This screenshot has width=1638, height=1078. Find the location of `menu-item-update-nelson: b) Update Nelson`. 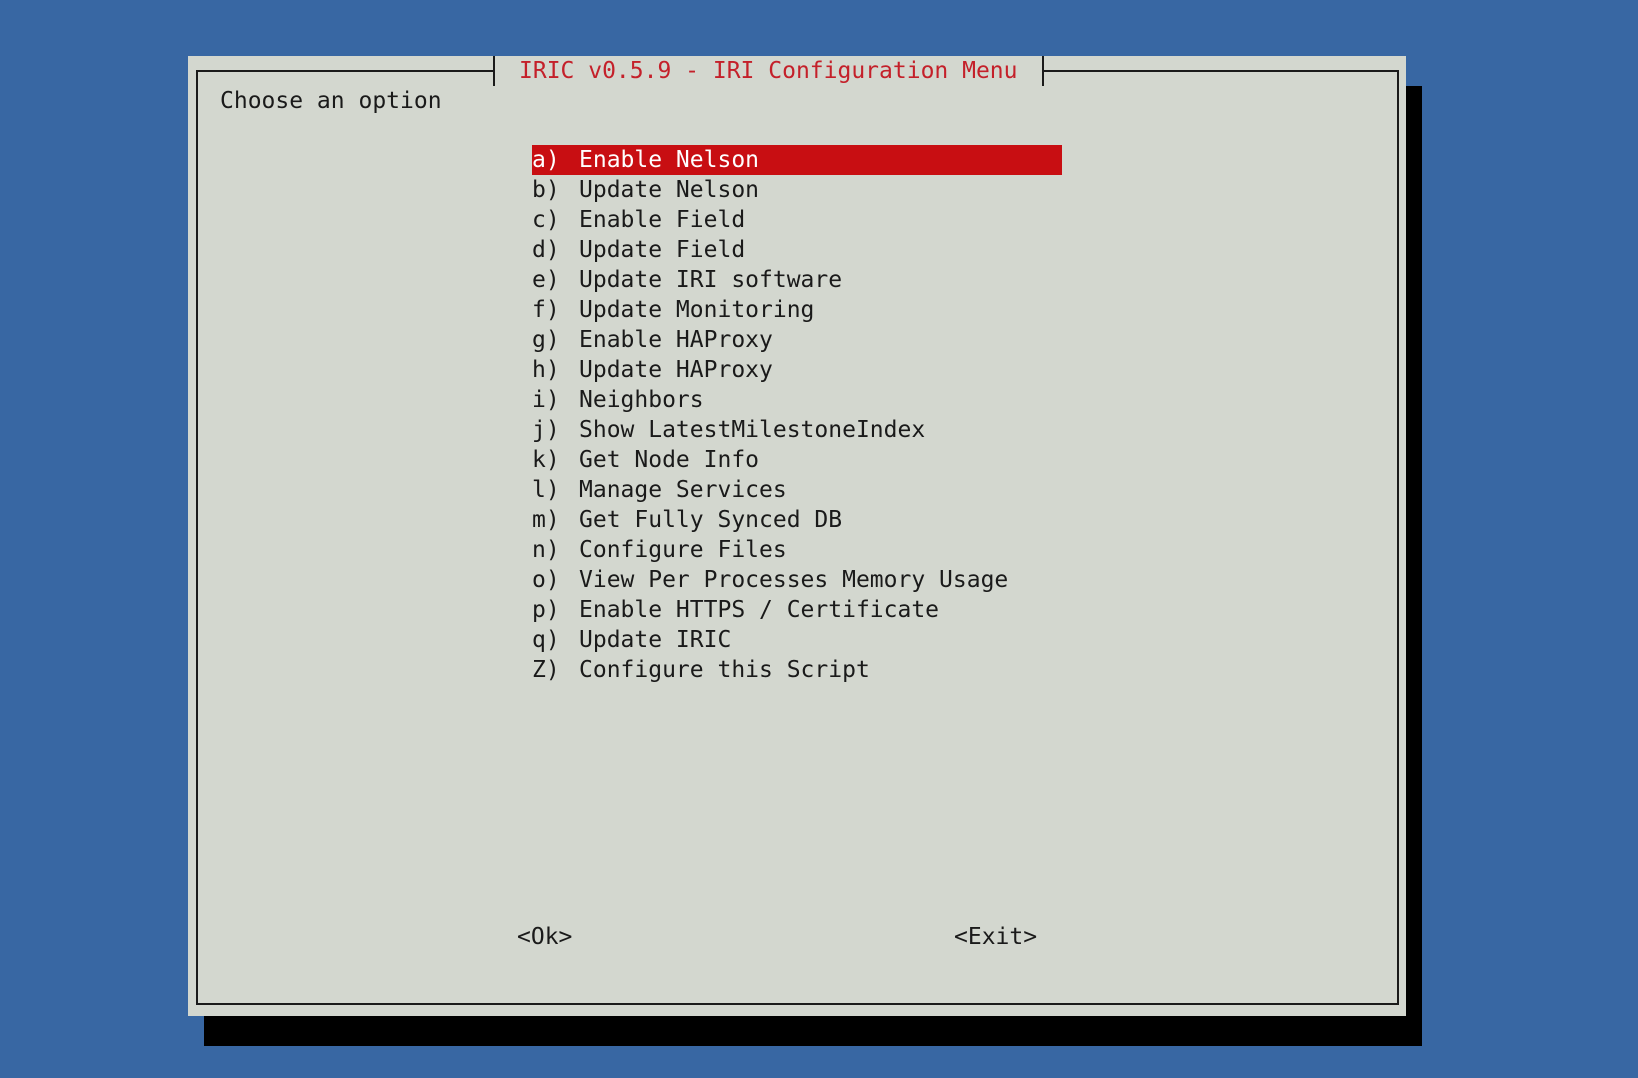

menu-item-update-nelson: b) Update Nelson is located at coordinates (797, 190).